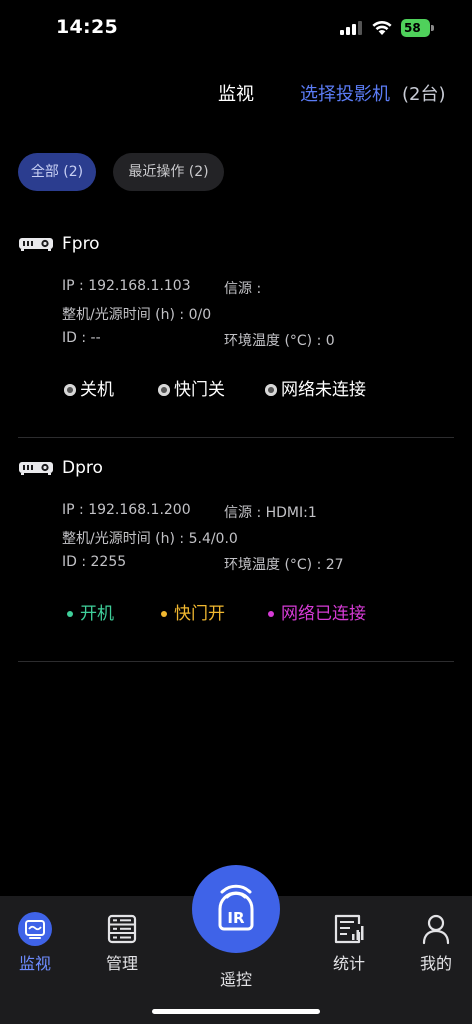  What do you see at coordinates (236, 661) in the screenshot?
I see `divider` at bounding box center [236, 661].